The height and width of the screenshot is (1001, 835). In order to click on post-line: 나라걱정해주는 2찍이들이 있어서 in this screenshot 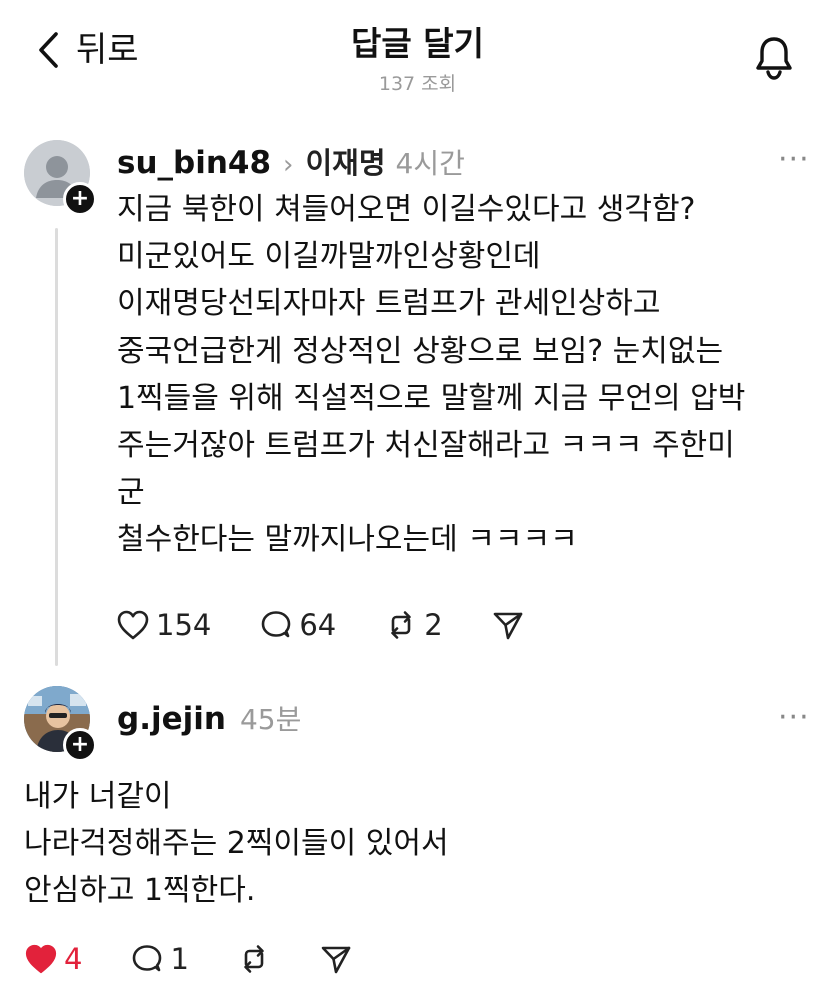, I will do `click(236, 844)`.